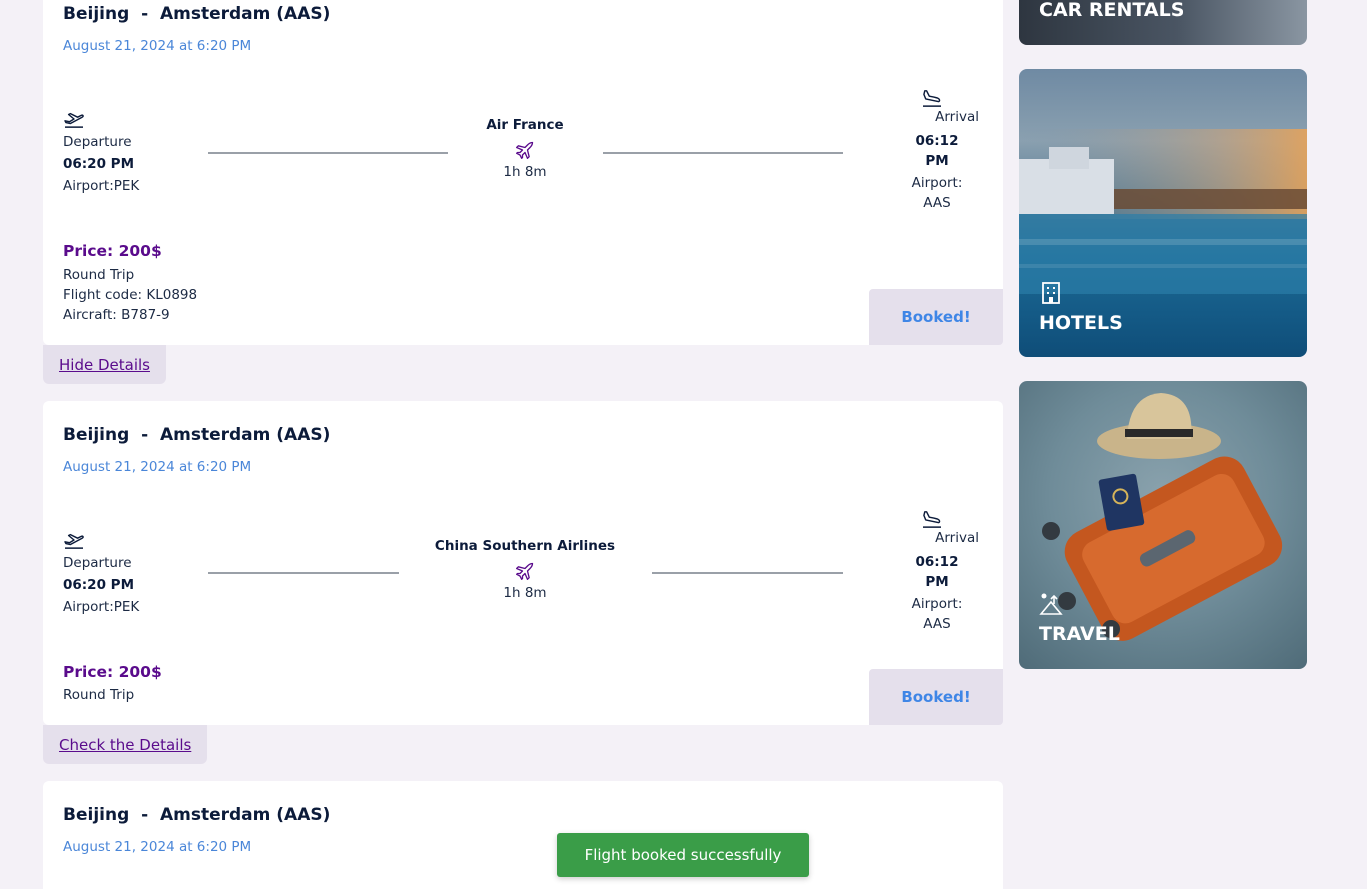 Image resolution: width=1367 pixels, height=889 pixels. Describe the element at coordinates (525, 125) in the screenshot. I see `airline-name: Air France` at that location.